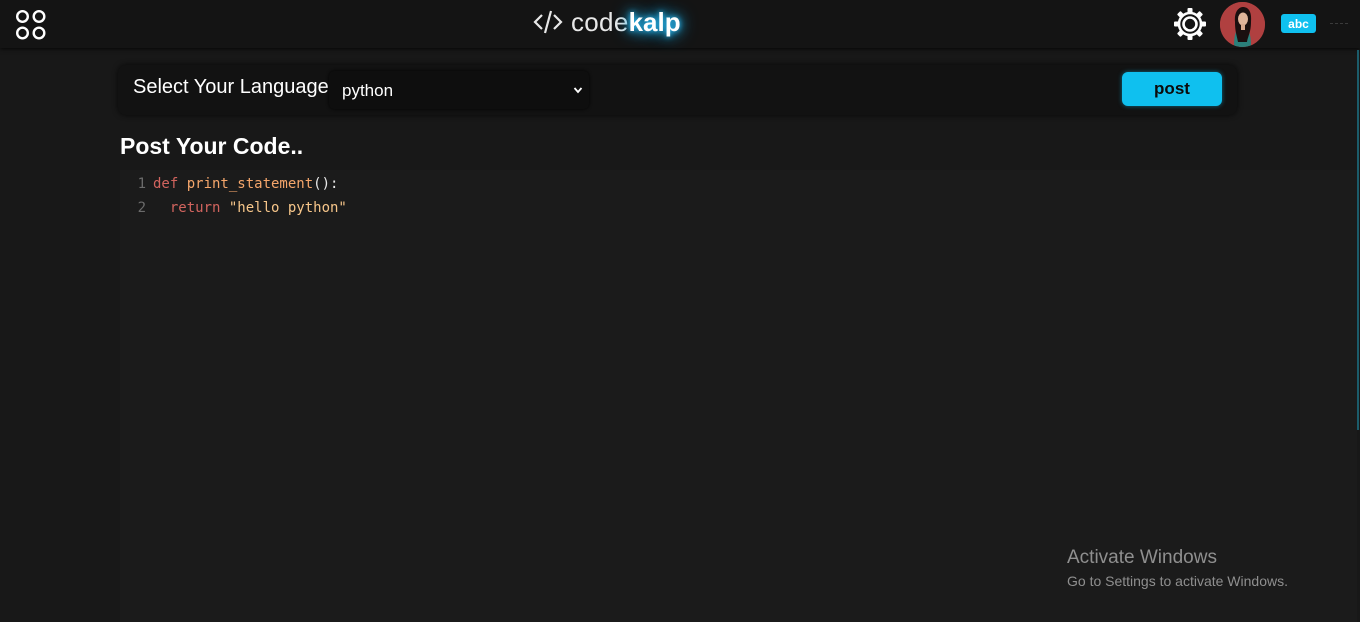 This screenshot has height=622, width=1360. What do you see at coordinates (1298, 23) in the screenshot?
I see `username-badge: abc` at bounding box center [1298, 23].